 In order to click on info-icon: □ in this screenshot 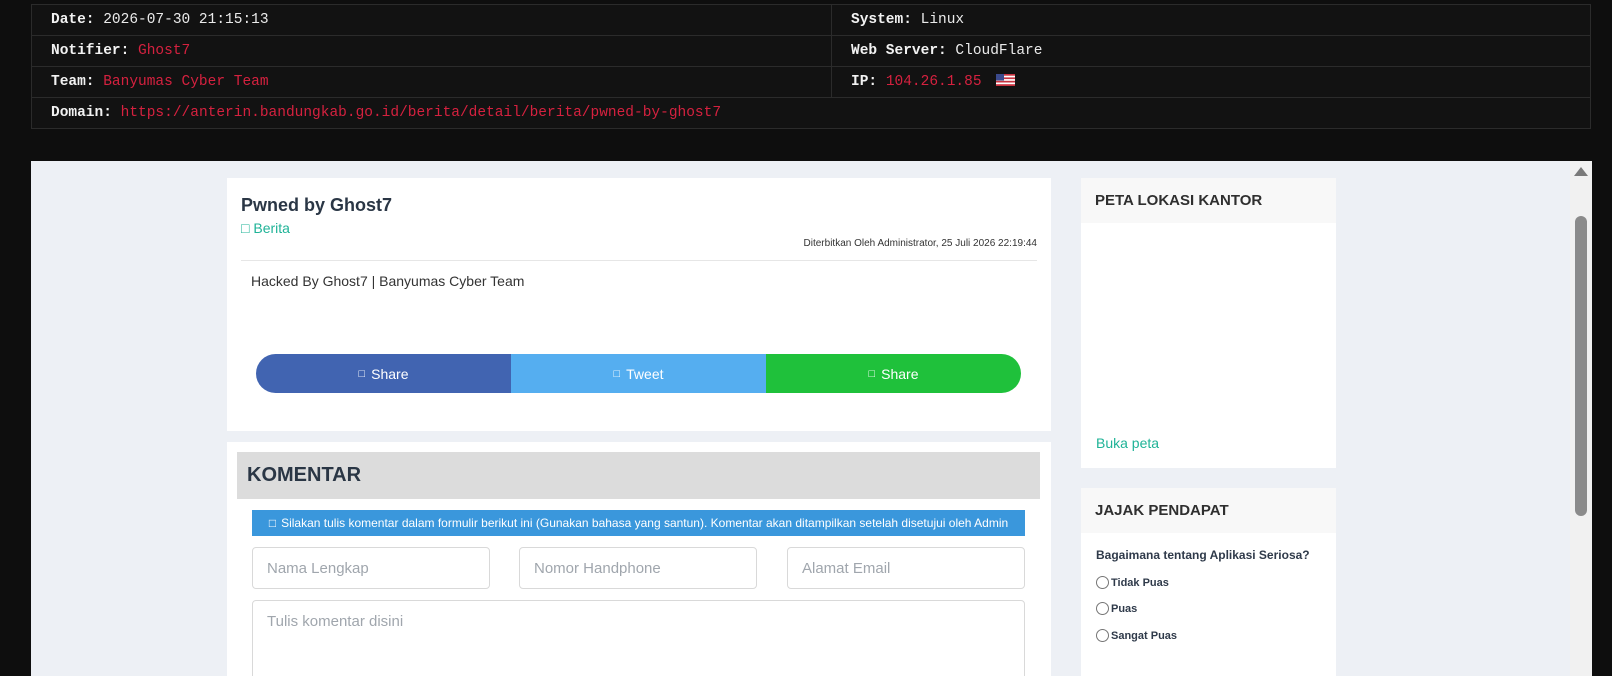, I will do `click(272, 523)`.